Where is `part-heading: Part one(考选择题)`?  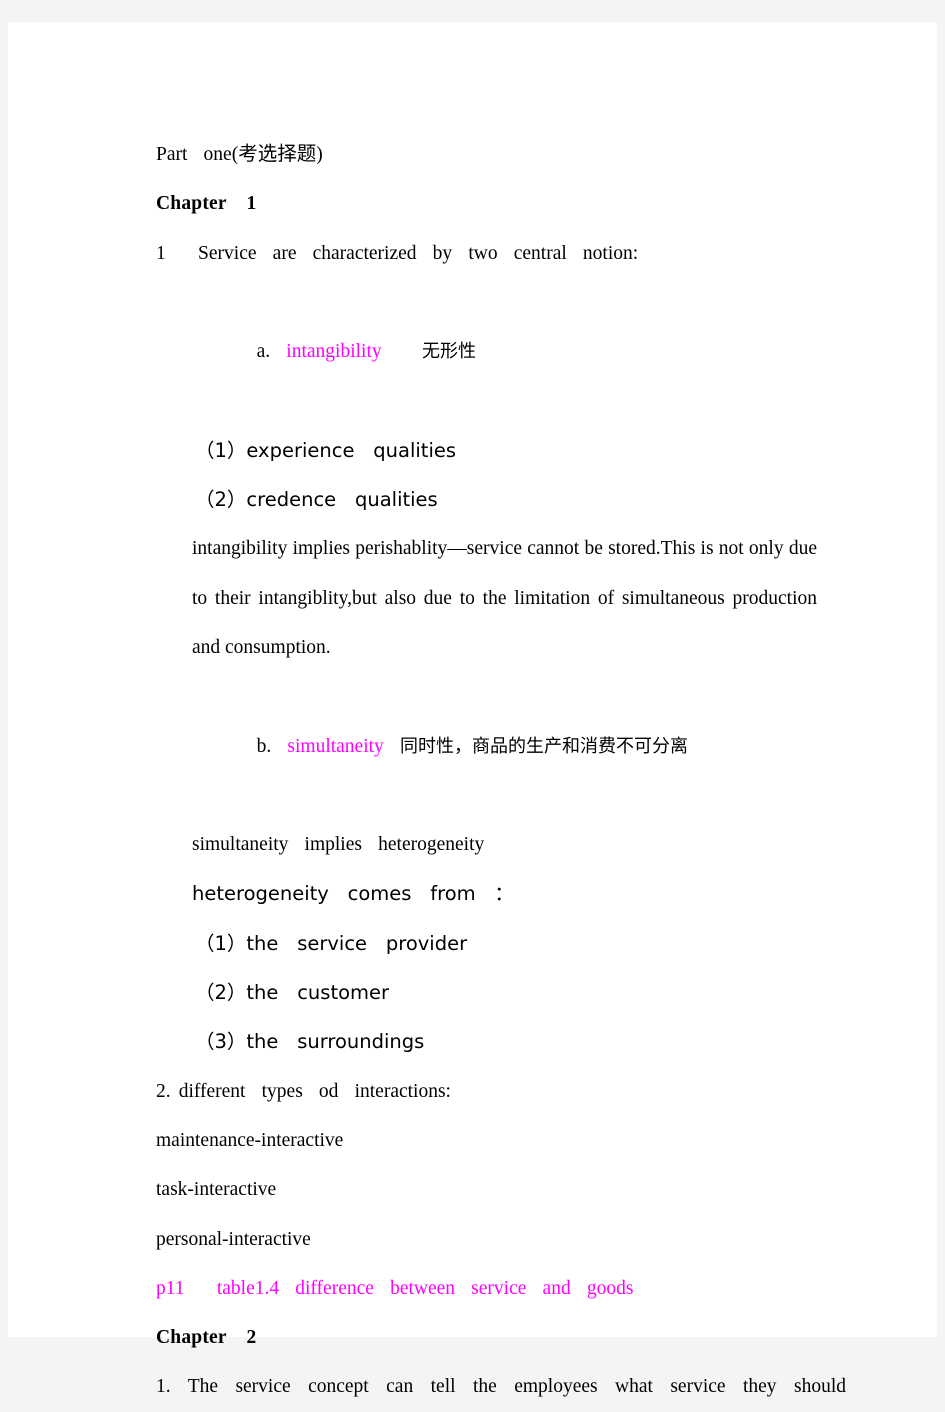 part-heading: Part one(考选择题) is located at coordinates (239, 154).